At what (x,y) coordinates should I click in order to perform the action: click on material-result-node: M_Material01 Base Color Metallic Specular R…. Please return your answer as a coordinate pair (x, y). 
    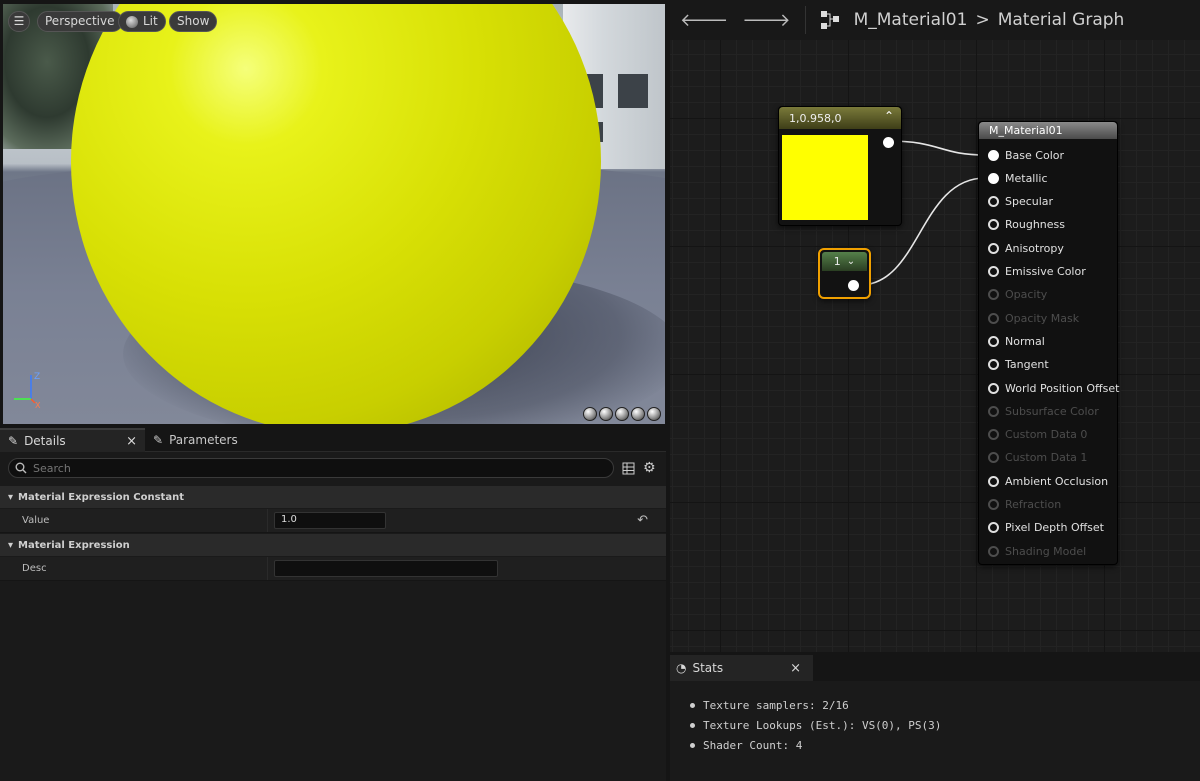
    Looking at the image, I should click on (1048, 343).